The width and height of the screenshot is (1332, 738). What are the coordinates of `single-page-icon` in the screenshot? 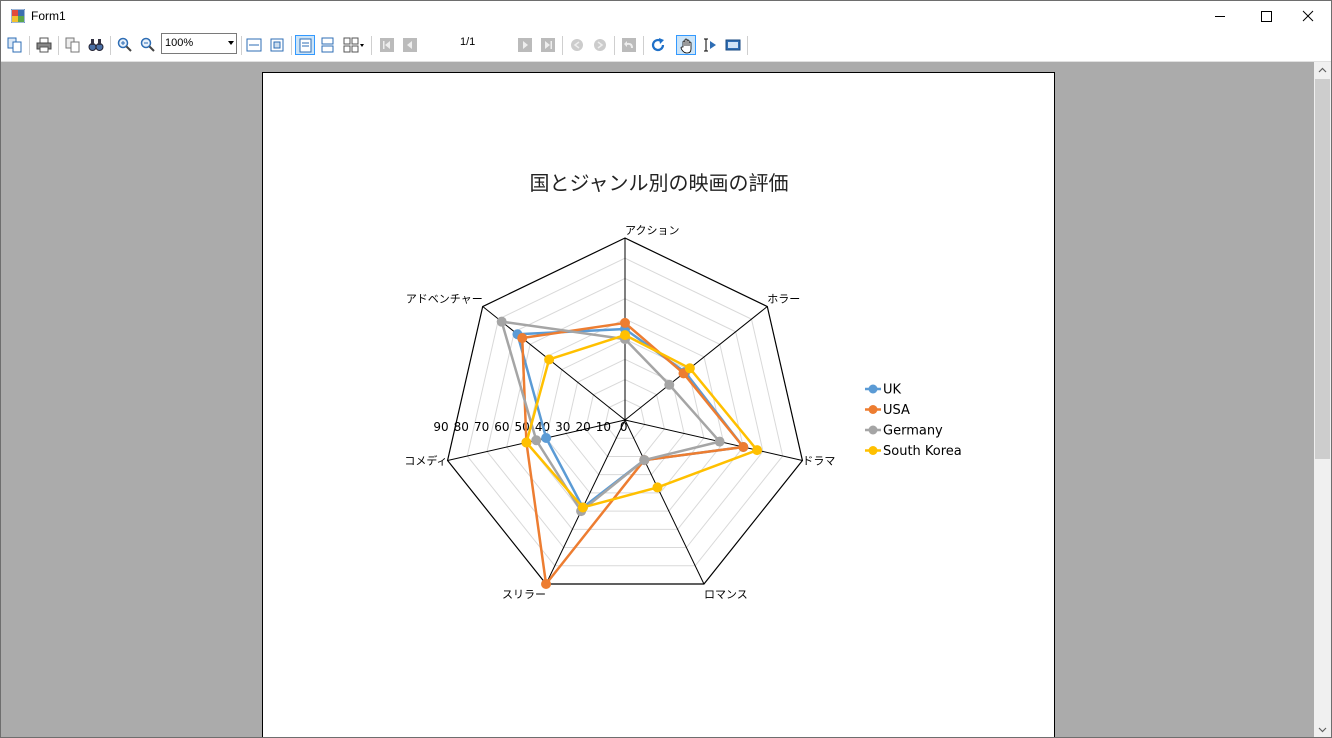 It's located at (305, 45).